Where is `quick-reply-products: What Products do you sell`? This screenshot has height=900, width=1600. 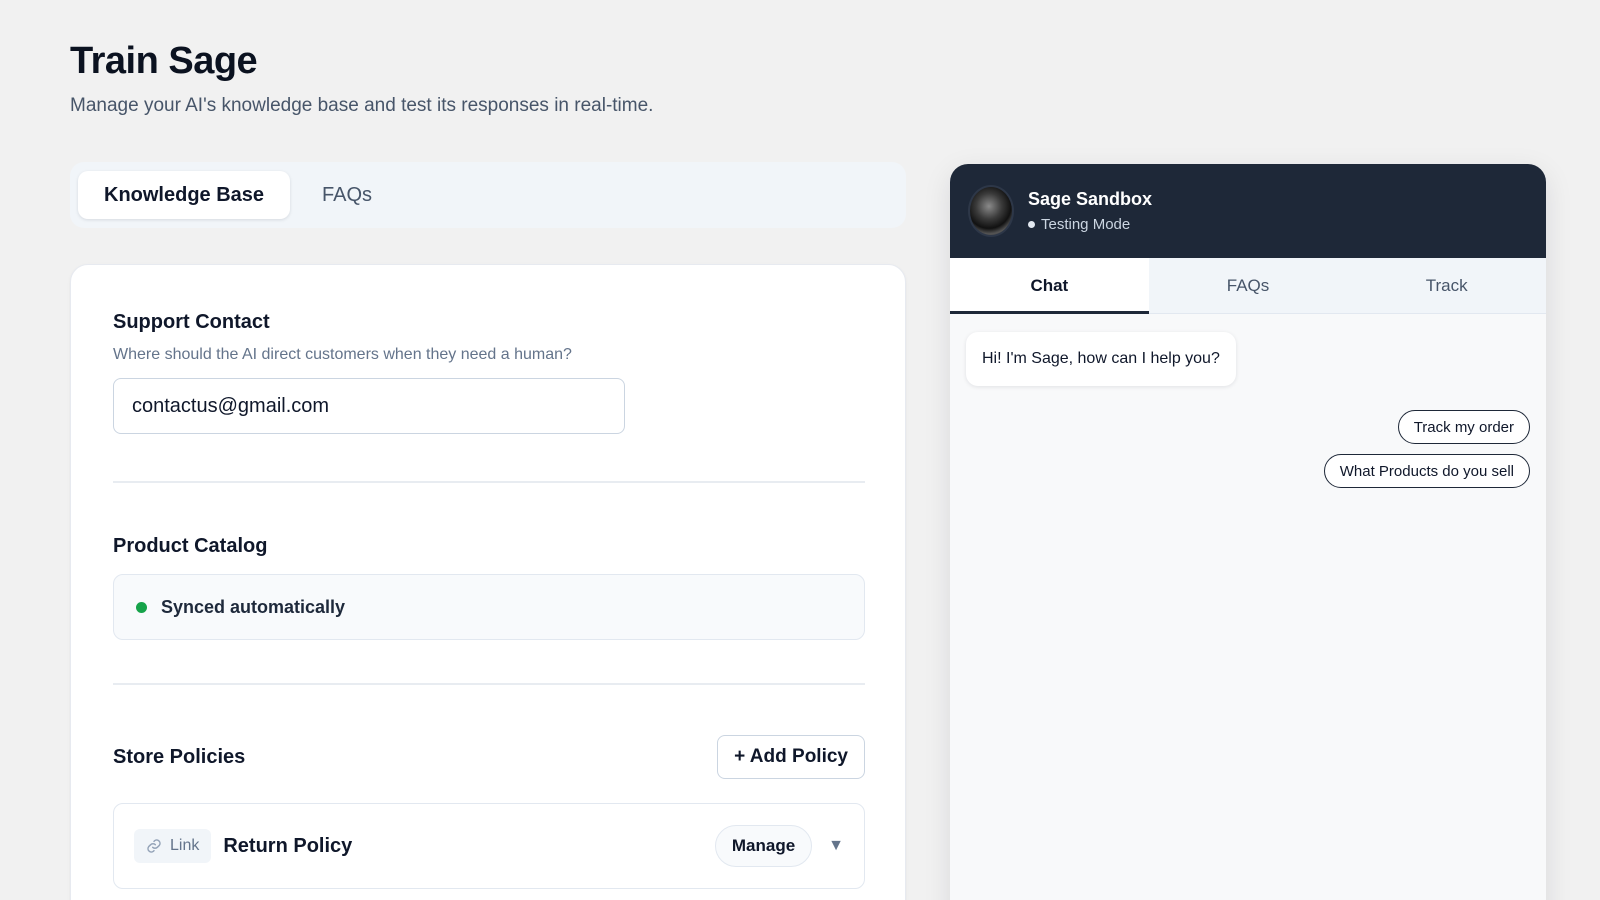 quick-reply-products: What Products do you sell is located at coordinates (1426, 471).